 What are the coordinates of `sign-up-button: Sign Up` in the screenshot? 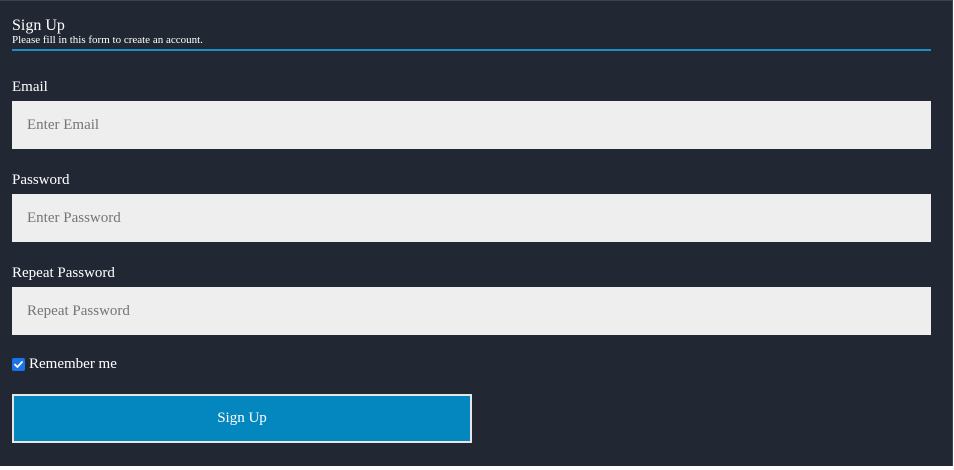 It's located at (242, 418).